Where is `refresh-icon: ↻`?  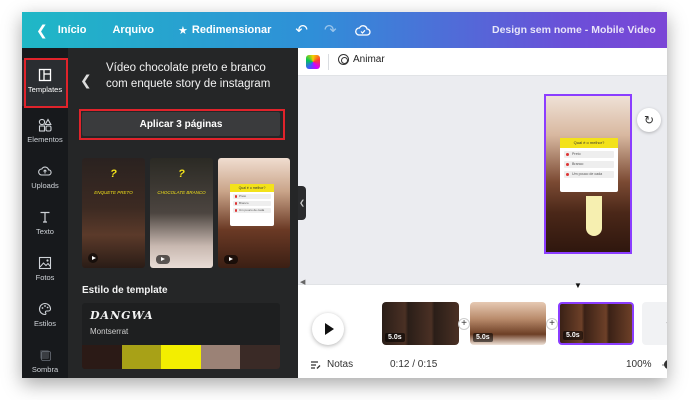 refresh-icon: ↻ is located at coordinates (649, 120).